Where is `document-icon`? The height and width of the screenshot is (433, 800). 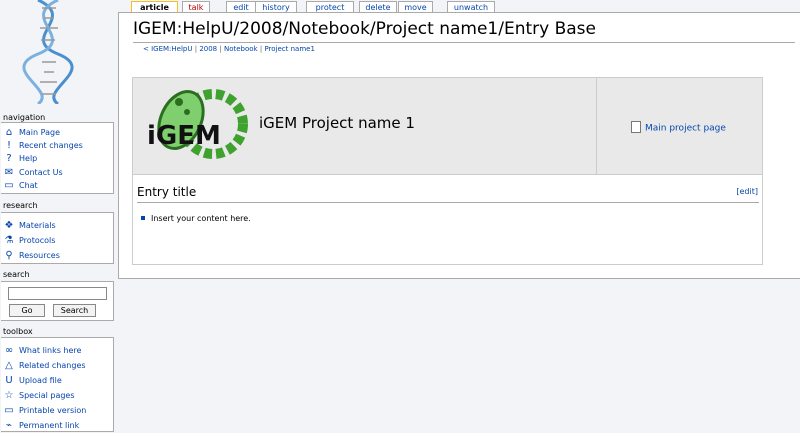
document-icon is located at coordinates (636, 127).